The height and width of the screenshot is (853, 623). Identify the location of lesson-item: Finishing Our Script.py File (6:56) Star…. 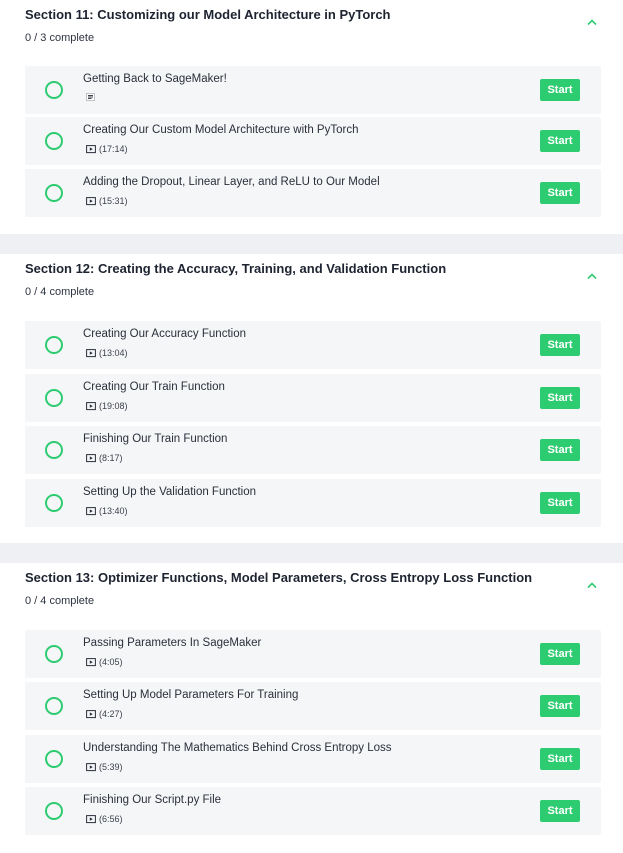
(313, 811).